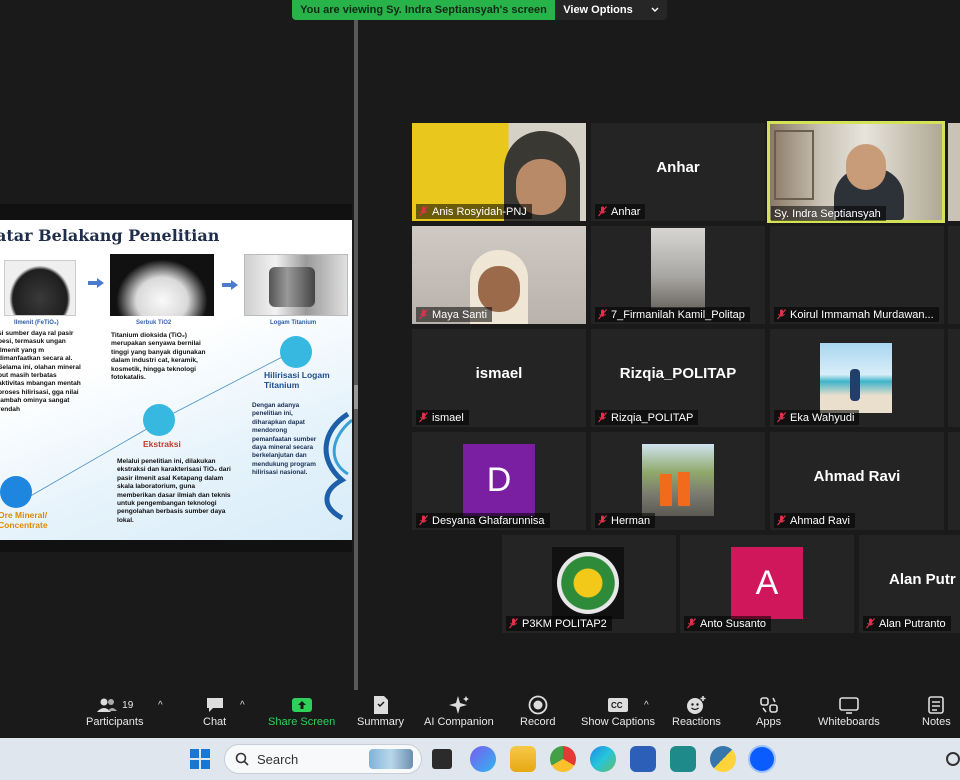 The image size is (960, 780). I want to click on file-explorer-icon, so click(523, 759).